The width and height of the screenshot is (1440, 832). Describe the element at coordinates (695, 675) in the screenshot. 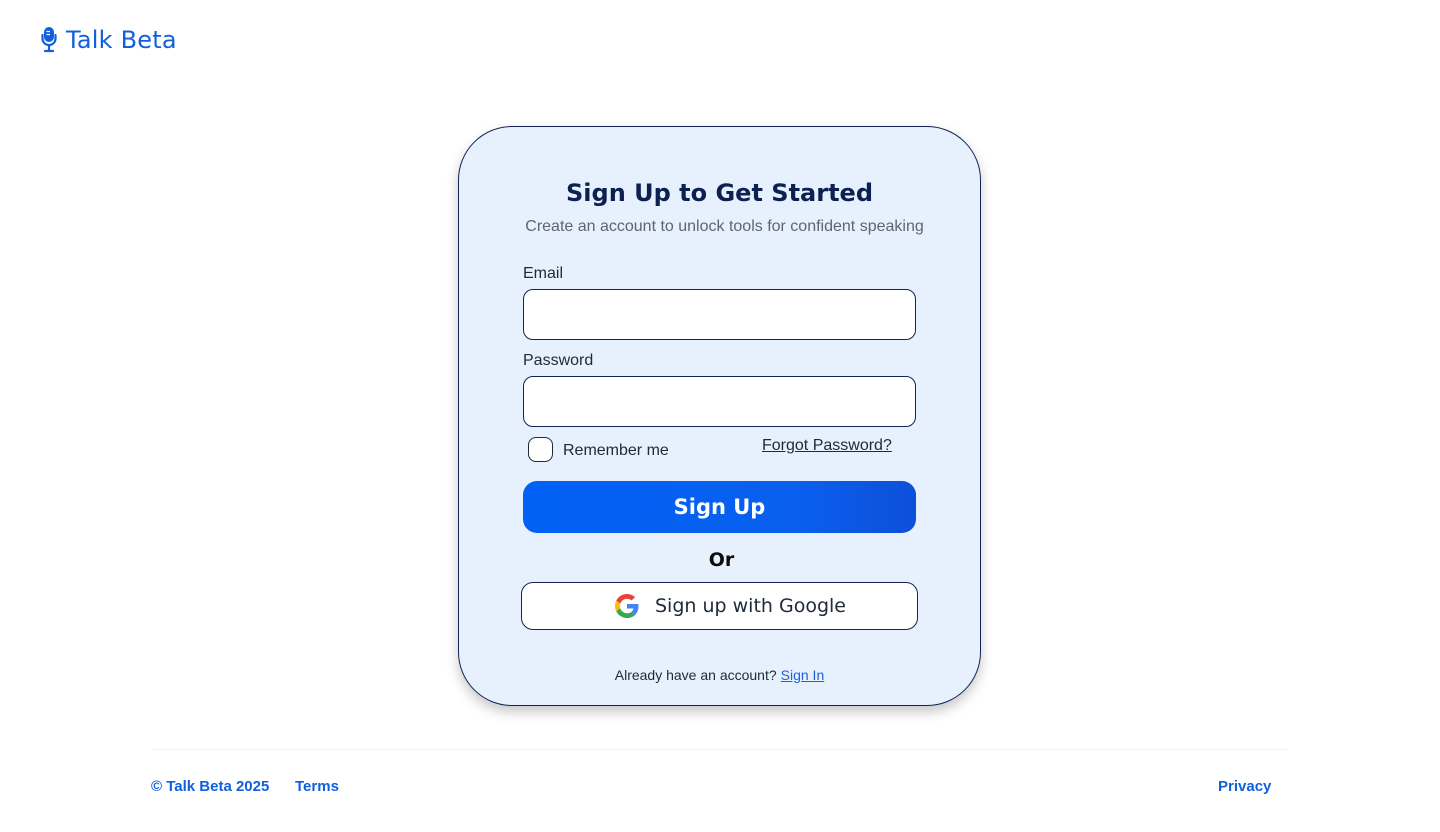

I see `already-account-text: Already have an account?` at that location.